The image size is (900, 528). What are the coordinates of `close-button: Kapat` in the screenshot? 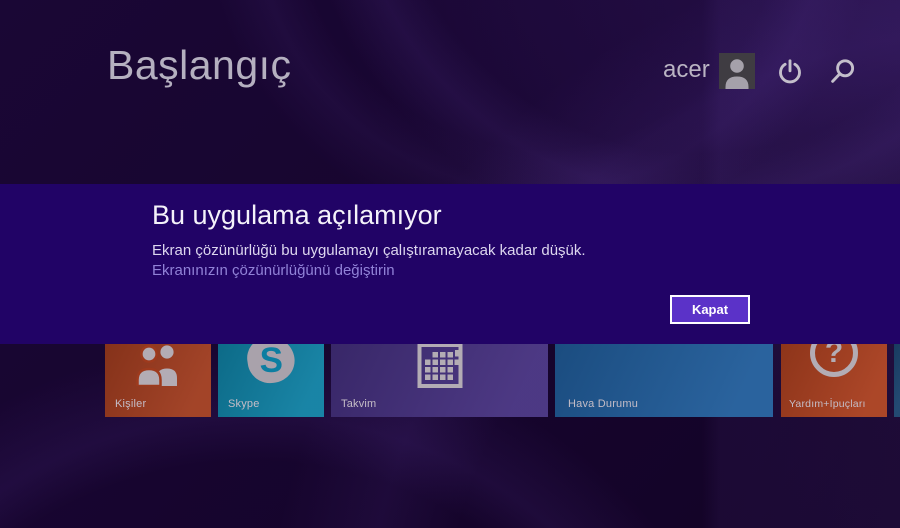 It's located at (710, 309).